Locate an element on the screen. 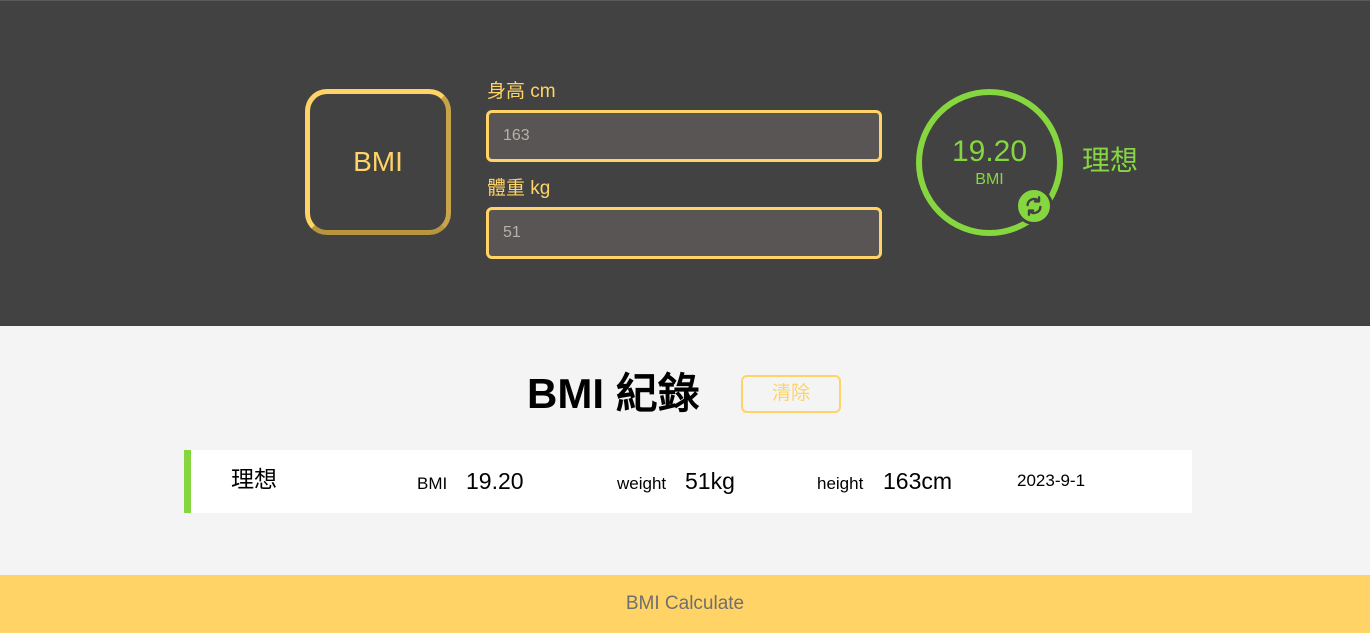  refresh-icon is located at coordinates (1034, 206).